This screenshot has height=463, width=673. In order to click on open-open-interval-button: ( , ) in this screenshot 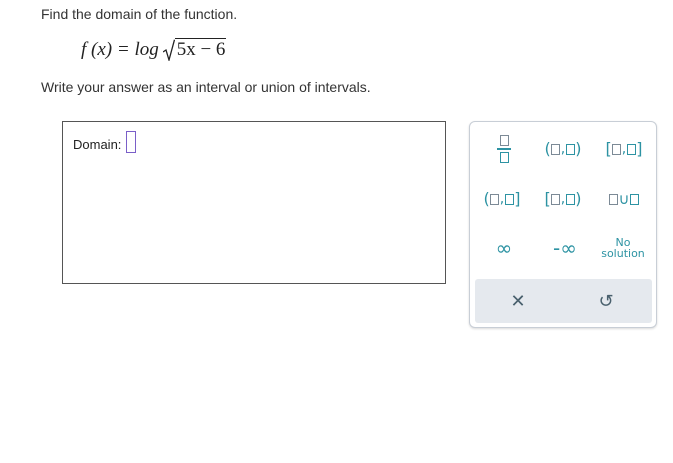, I will do `click(563, 149)`.